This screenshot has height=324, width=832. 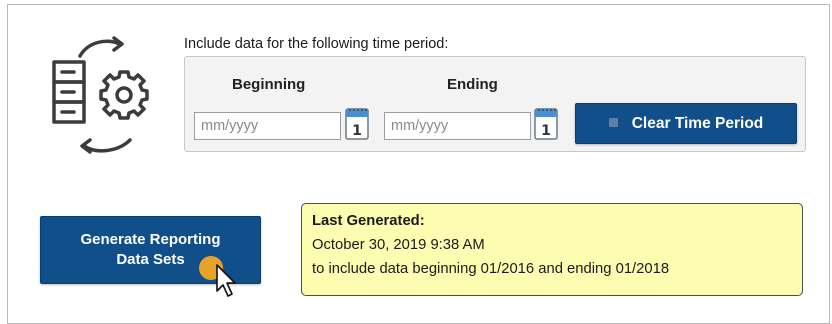 What do you see at coordinates (269, 84) in the screenshot?
I see `beginning-label: Beginning` at bounding box center [269, 84].